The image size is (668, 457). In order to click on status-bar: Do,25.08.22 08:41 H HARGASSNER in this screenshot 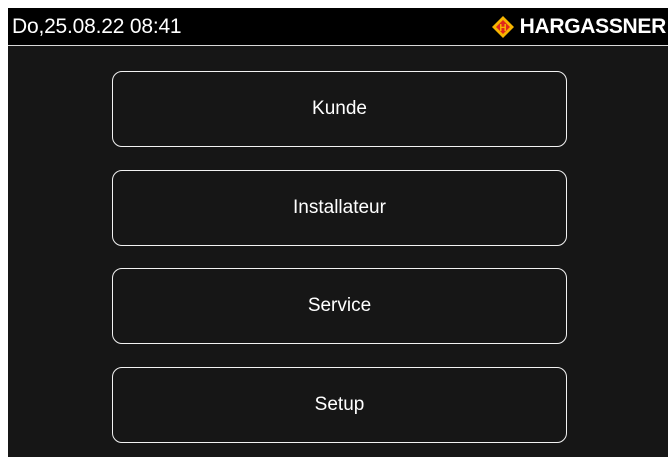, I will do `click(338, 27)`.